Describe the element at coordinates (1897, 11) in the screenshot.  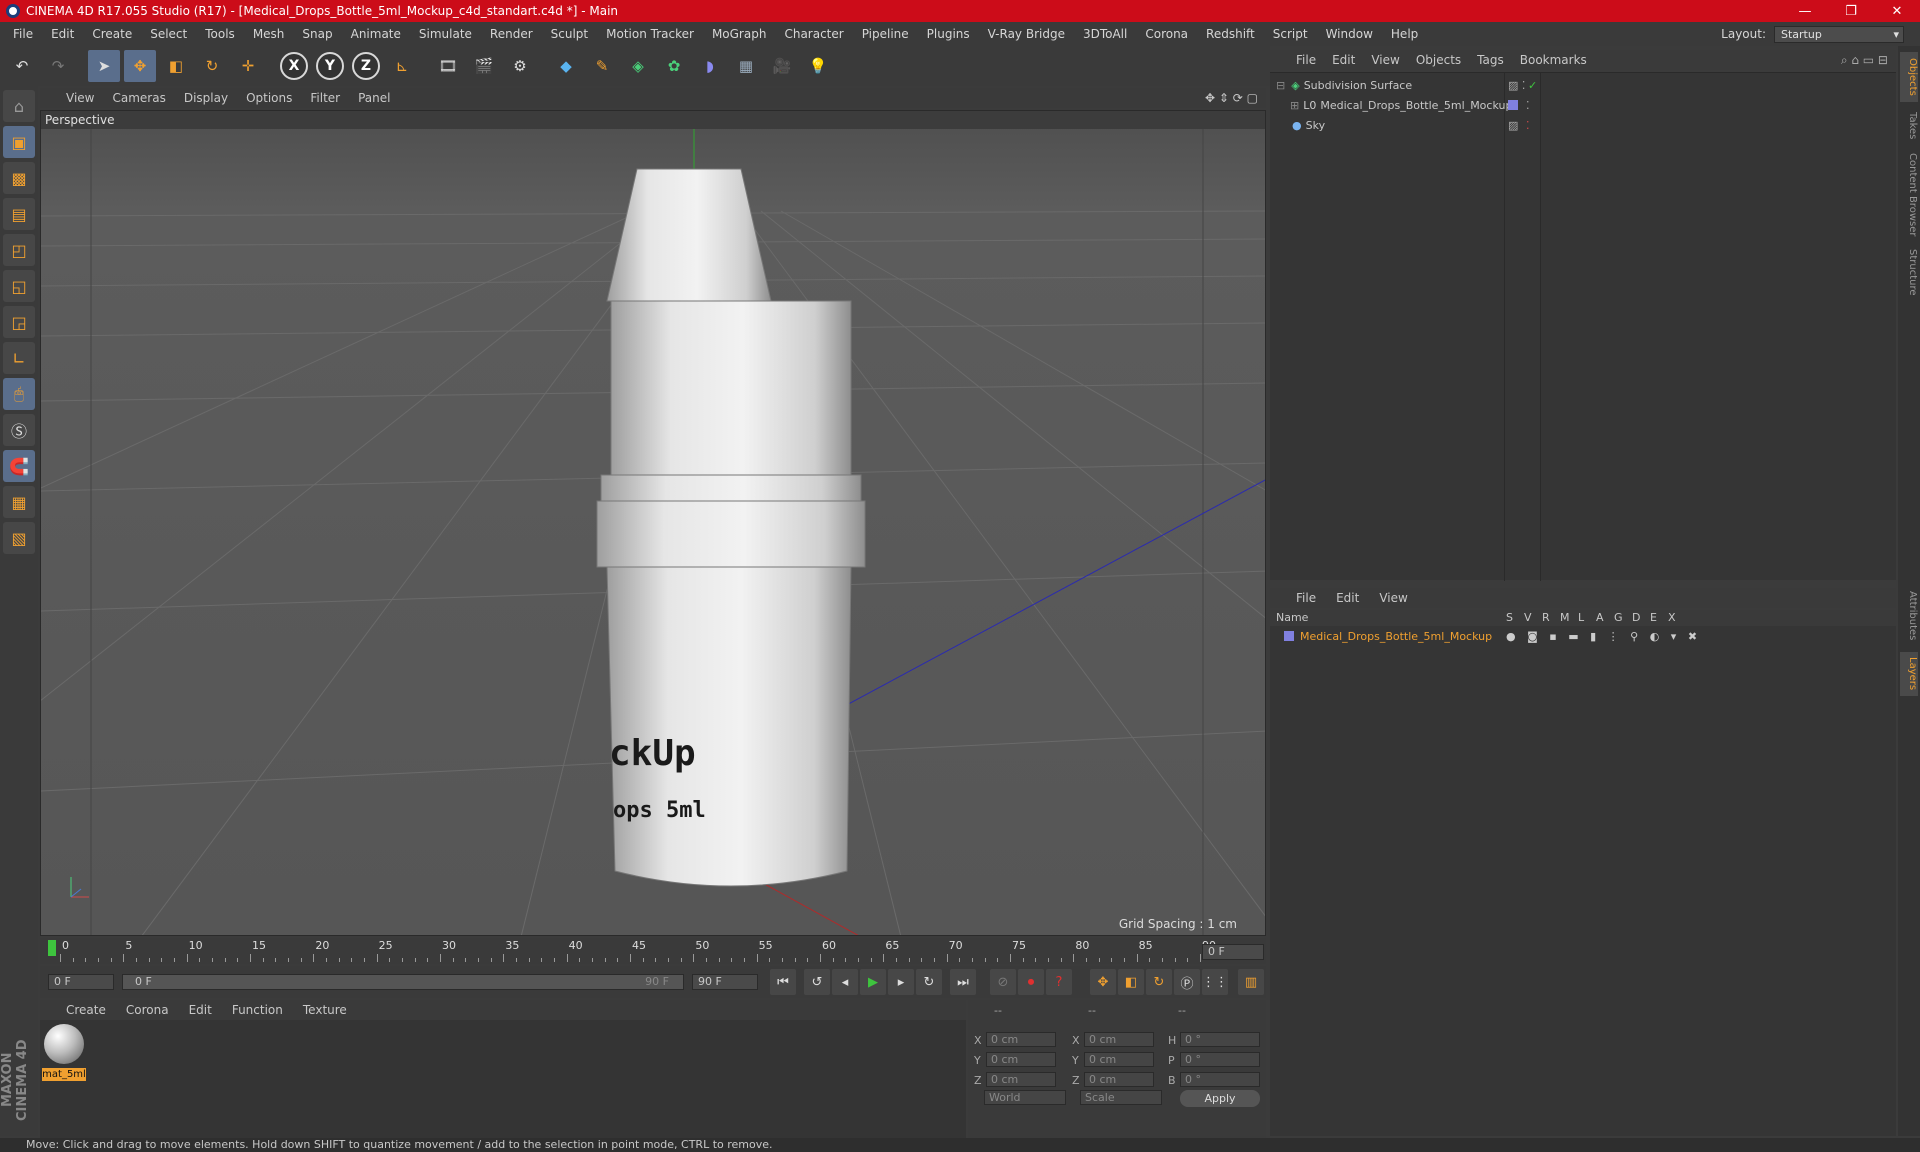
I see `close-button: ✕` at that location.